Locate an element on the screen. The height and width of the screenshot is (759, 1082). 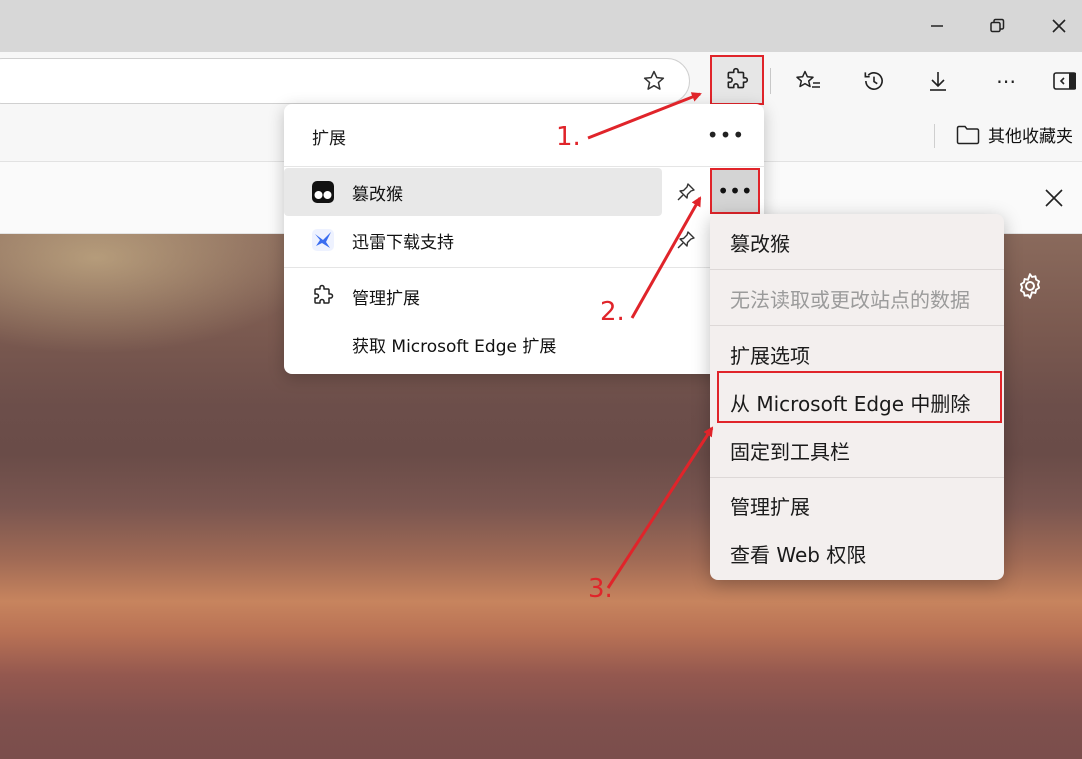
restore-icon is located at coordinates (997, 25).